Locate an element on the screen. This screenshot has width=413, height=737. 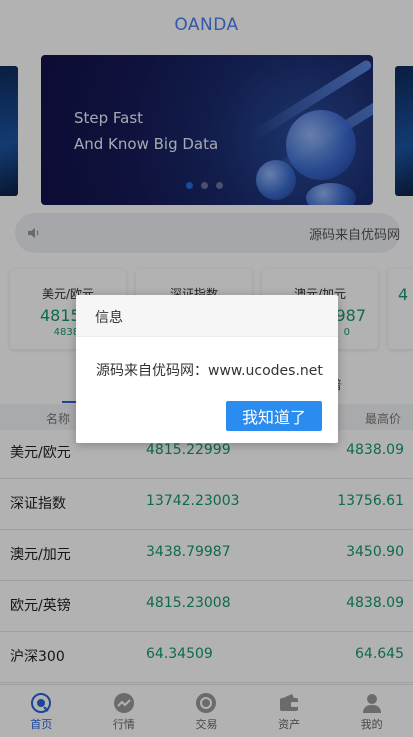
info-dialog: 信息 源码来自优码网：www.ucodes.net 我知道了 is located at coordinates (207, 369).